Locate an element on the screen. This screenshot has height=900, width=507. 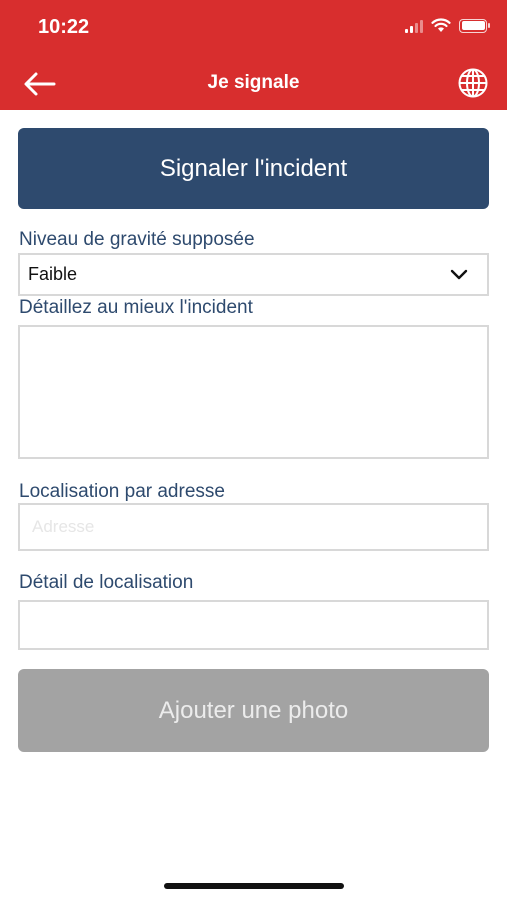
globe-icon is located at coordinates (473, 83).